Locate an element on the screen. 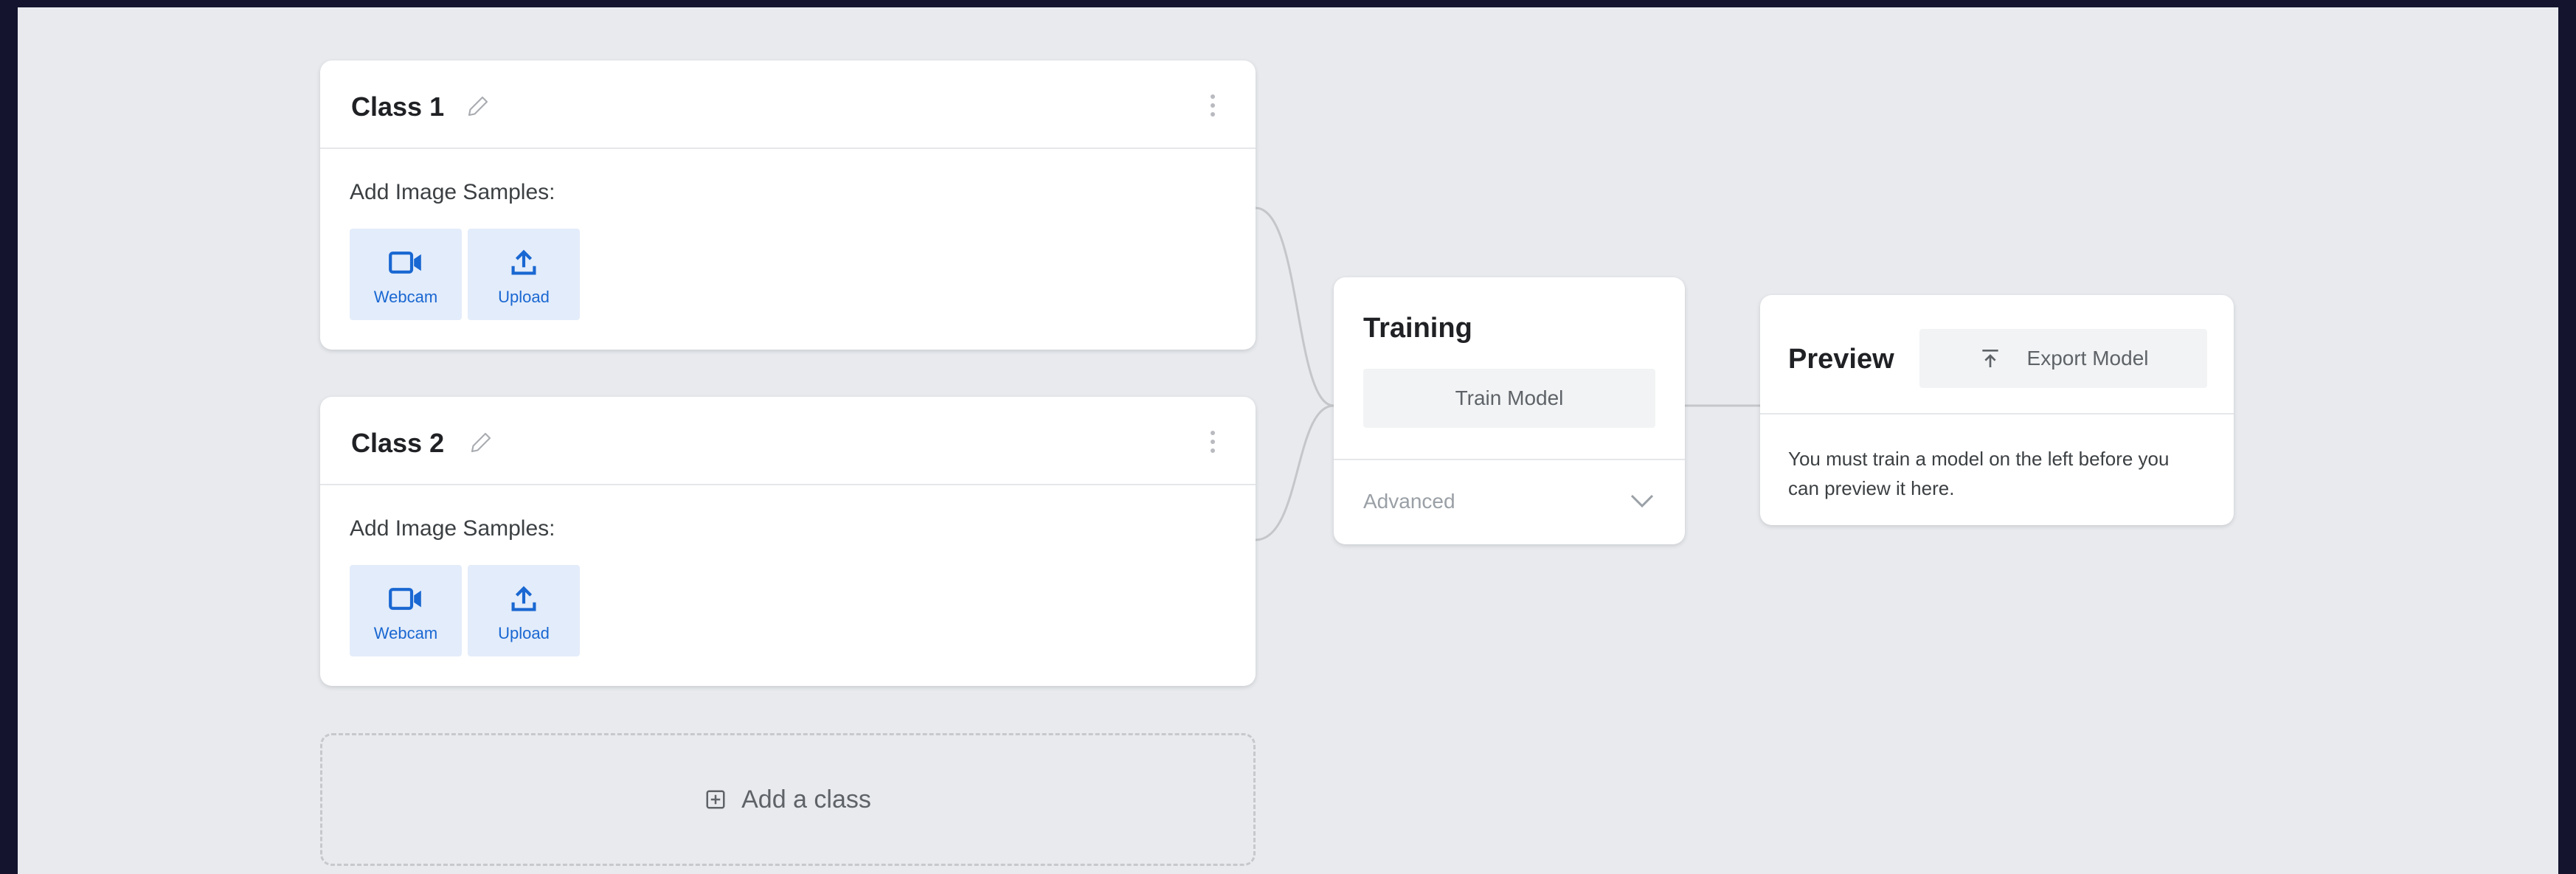 The width and height of the screenshot is (2576, 874). class-title: Class 2 is located at coordinates (398, 443).